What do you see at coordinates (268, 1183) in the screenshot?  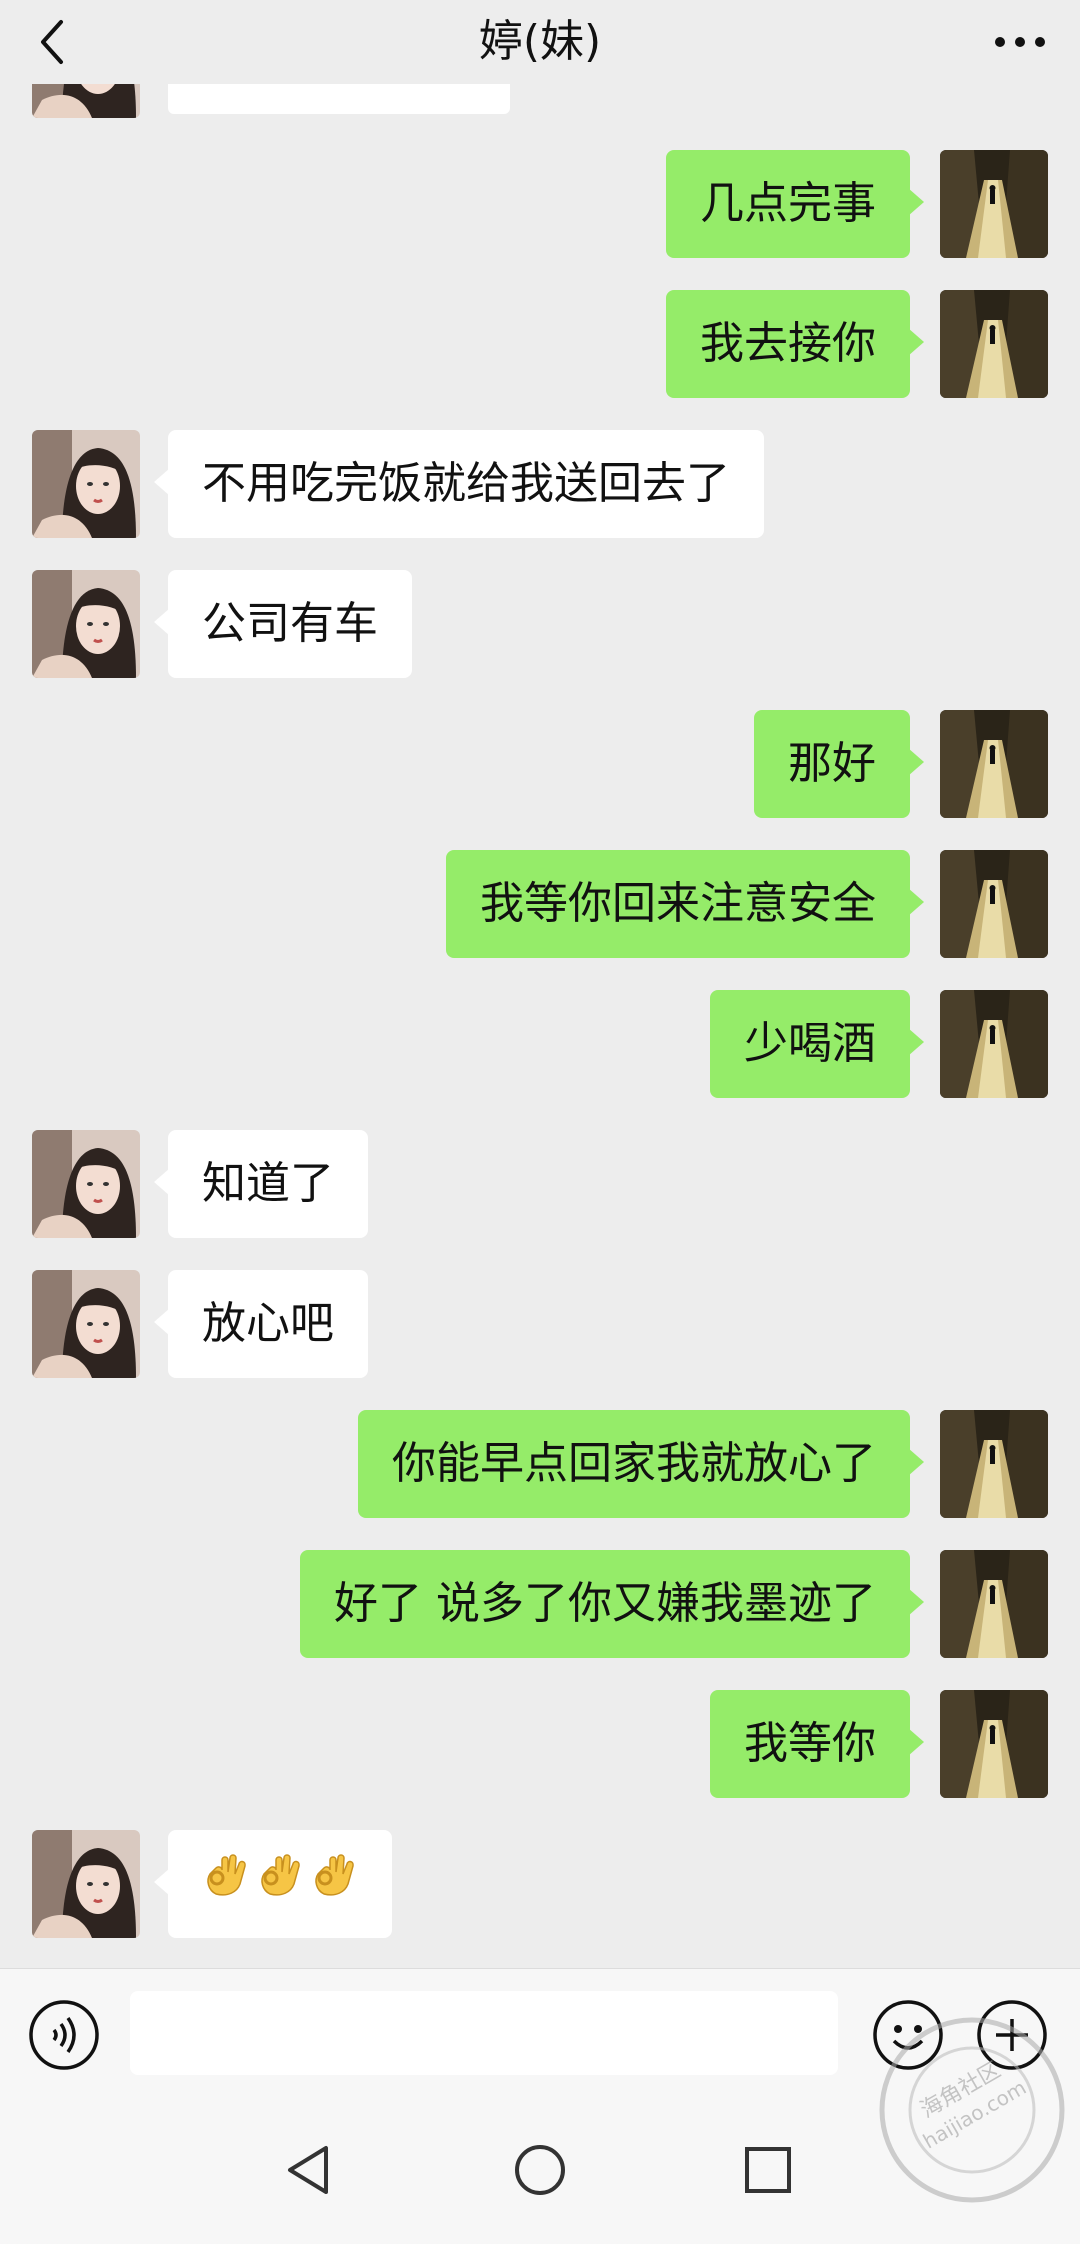 I see `message-text: 知道了` at bounding box center [268, 1183].